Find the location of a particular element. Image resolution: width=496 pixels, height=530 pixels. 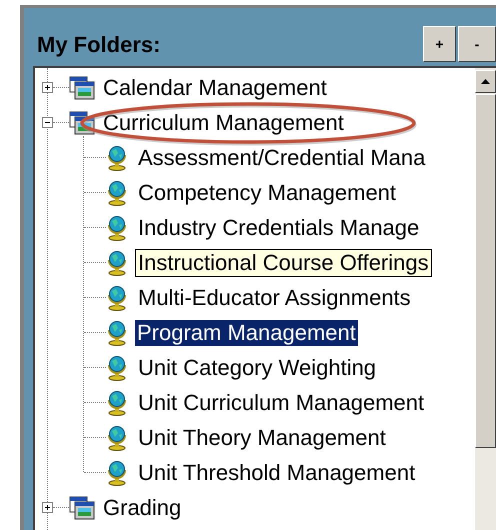

folder-item-label: Assessment/Credential Mana is located at coordinates (281, 158).